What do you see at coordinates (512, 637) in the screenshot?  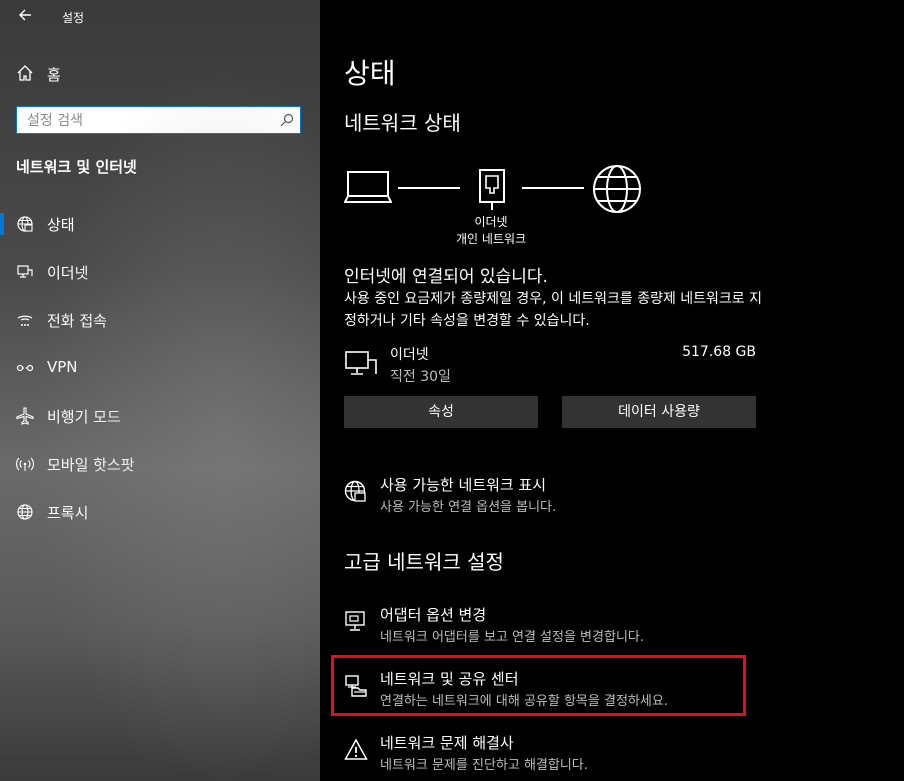 I see `link-description: 네트워크 어댑터를 보고 연결 설정을 변경합니다.` at bounding box center [512, 637].